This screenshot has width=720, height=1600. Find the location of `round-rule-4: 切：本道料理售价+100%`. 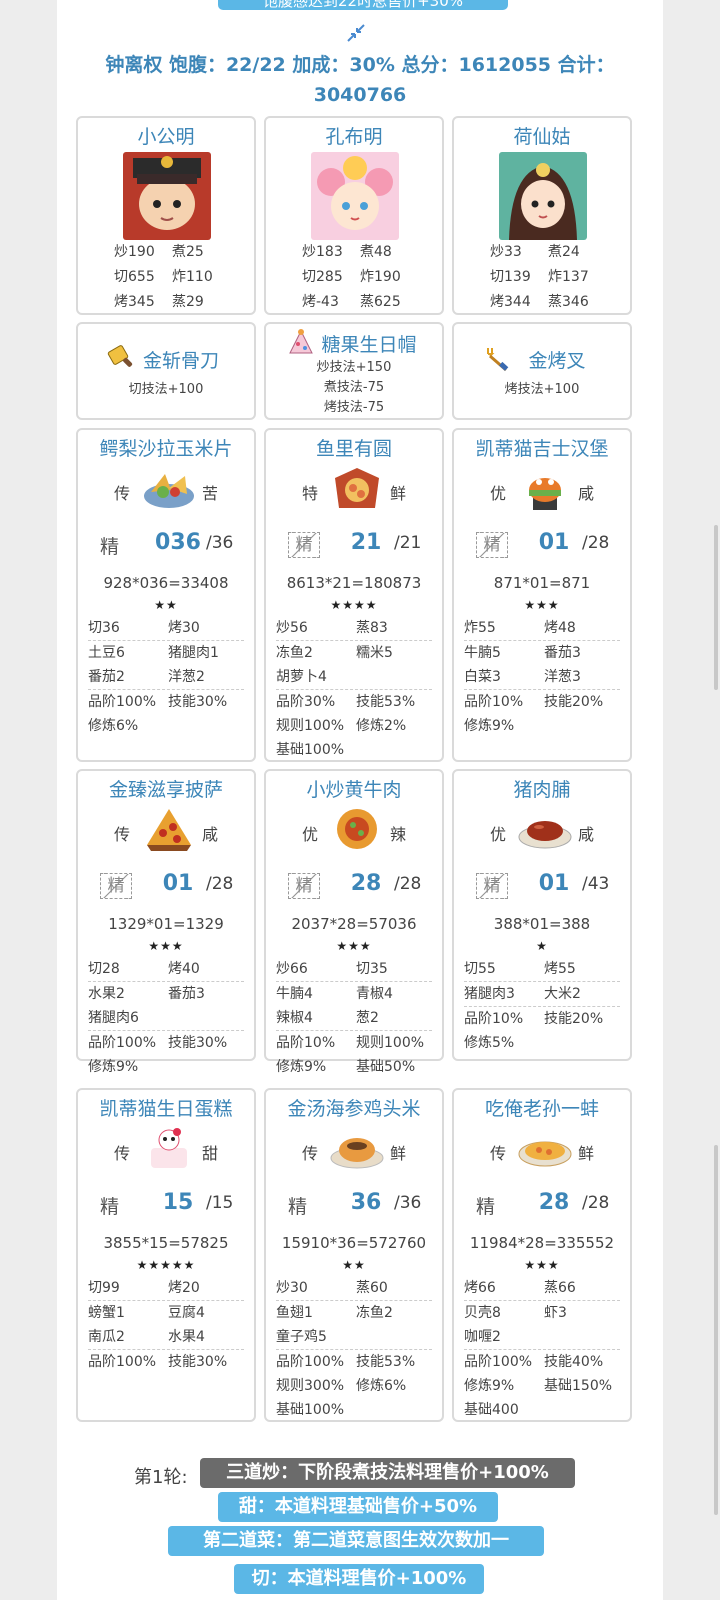

round-rule-4: 切：本道料理售价+100% is located at coordinates (359, 1579).